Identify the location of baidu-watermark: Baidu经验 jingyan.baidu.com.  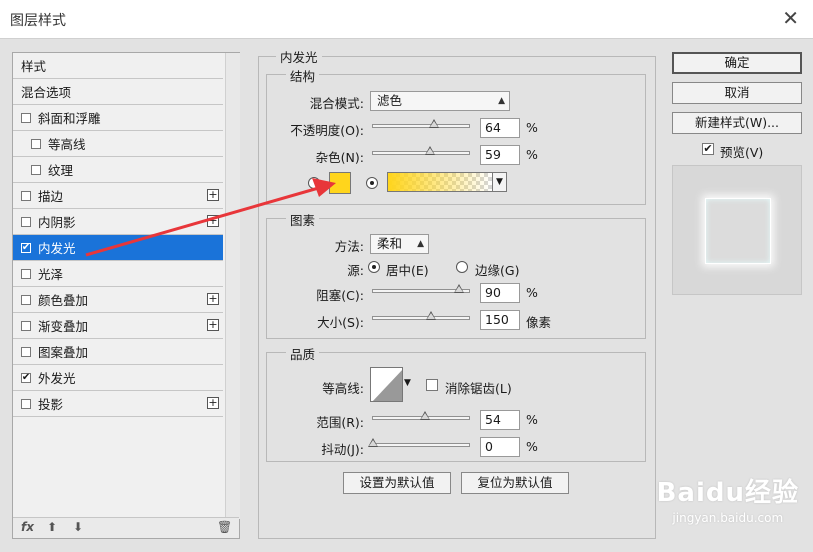
(728, 498).